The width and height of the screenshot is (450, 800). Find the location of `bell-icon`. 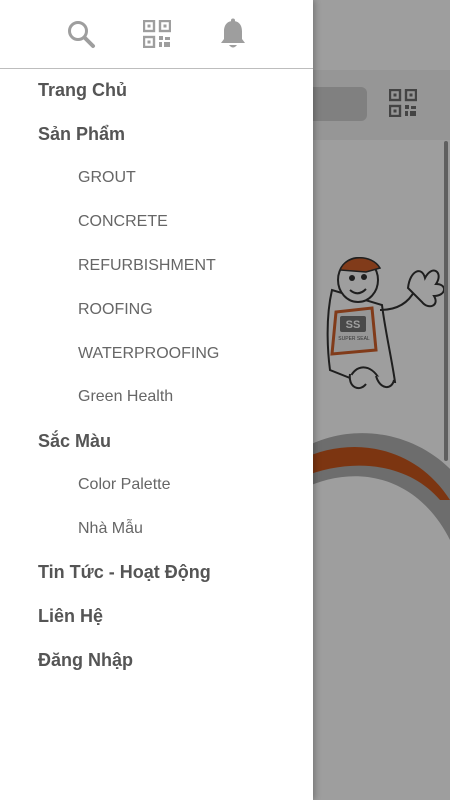

bell-icon is located at coordinates (233, 33).